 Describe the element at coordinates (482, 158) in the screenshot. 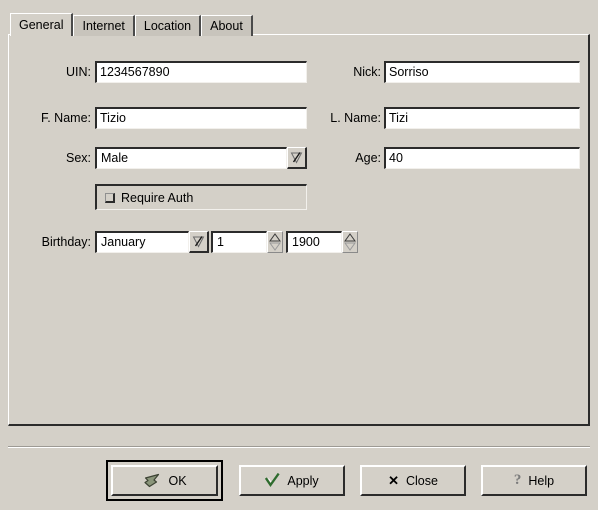

I see `age-input: 40` at that location.